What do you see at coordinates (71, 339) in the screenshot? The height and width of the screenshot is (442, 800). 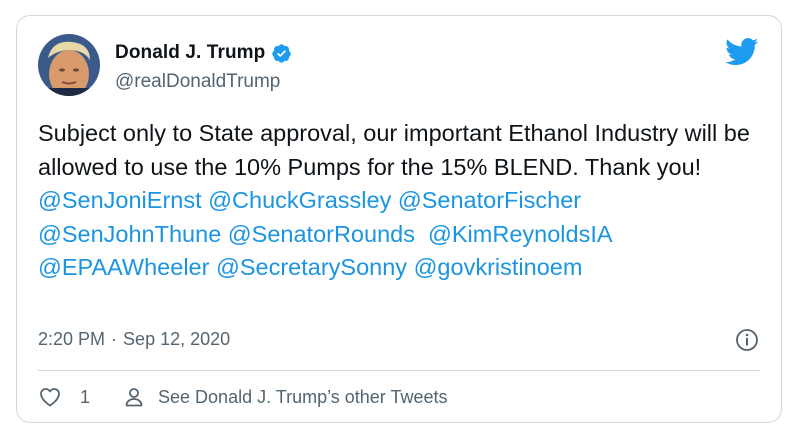 I see `tweet-time: 2:20 PM` at bounding box center [71, 339].